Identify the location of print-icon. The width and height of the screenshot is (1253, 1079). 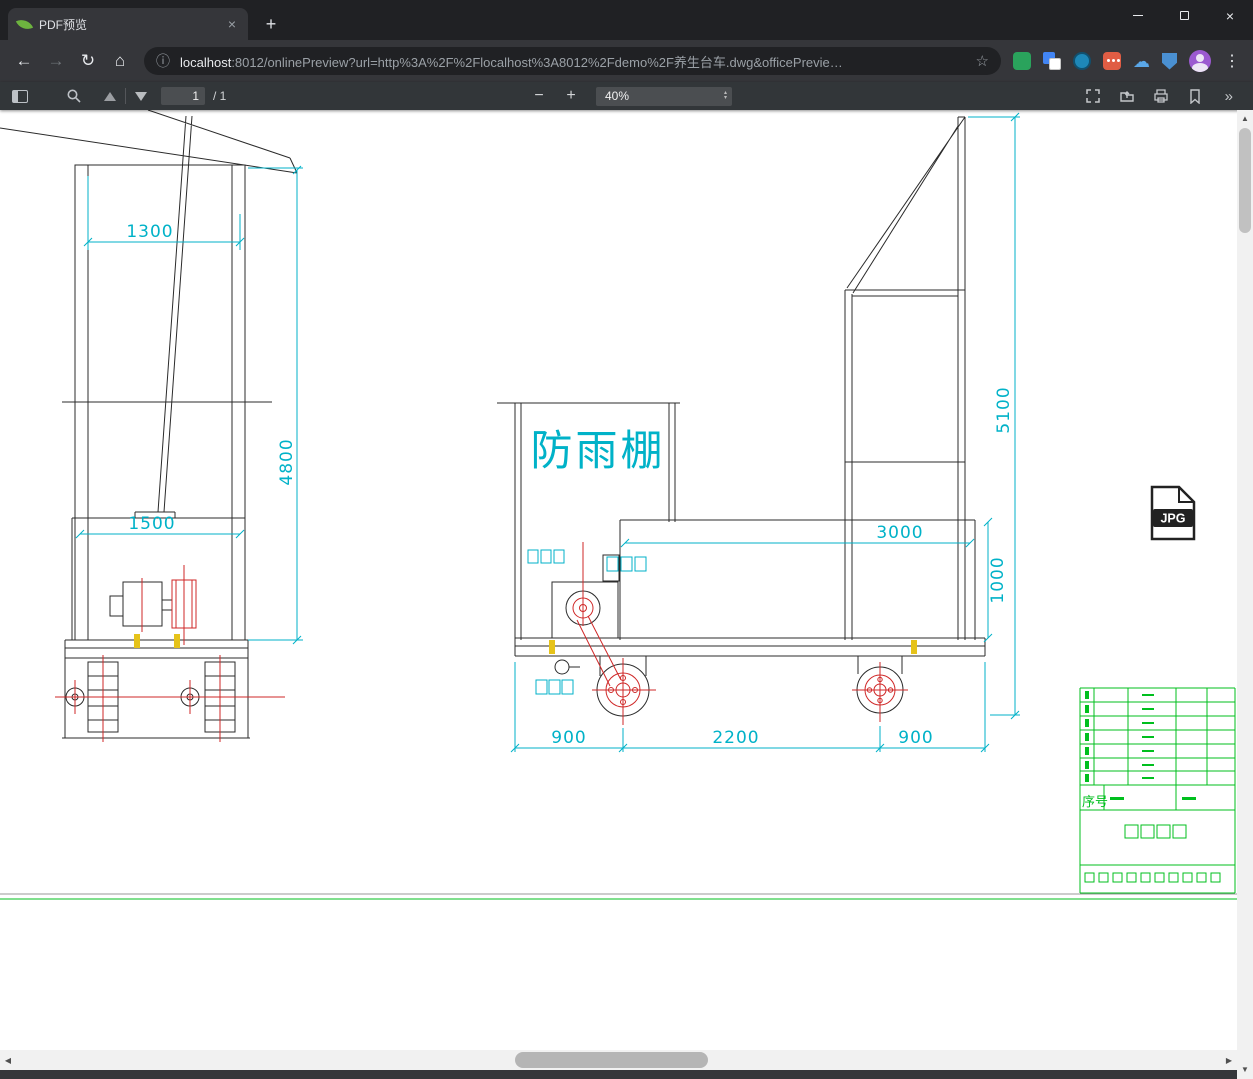
(1161, 96).